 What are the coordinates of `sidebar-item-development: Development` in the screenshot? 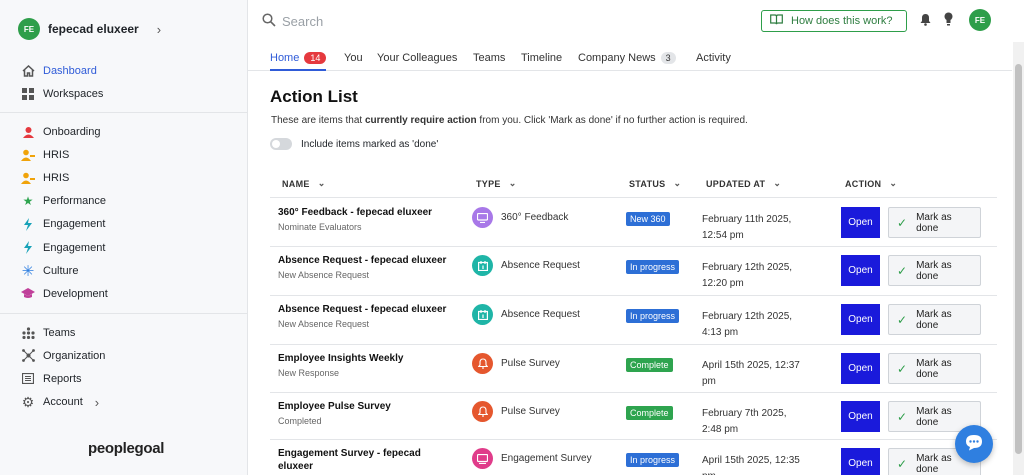 It's located at (64, 293).